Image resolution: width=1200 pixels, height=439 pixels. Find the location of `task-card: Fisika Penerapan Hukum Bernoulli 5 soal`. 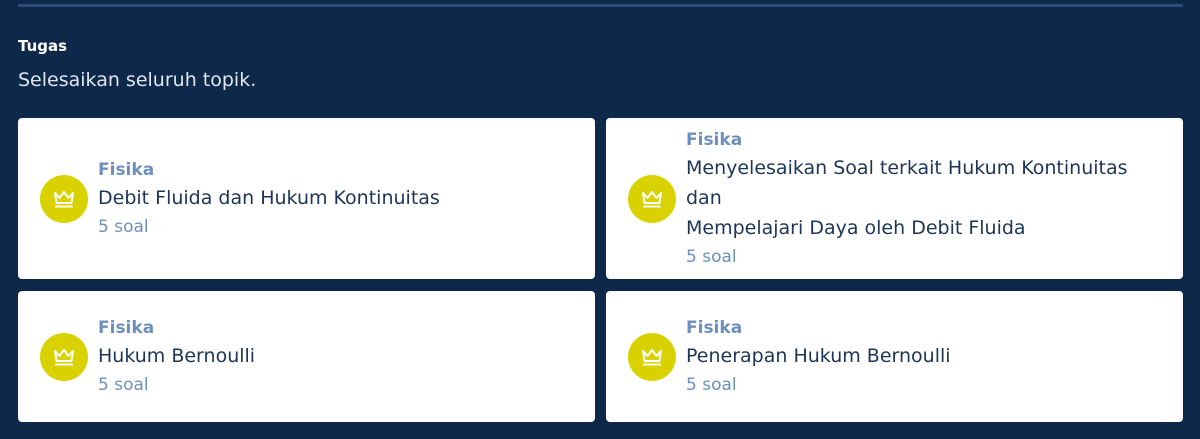

task-card: Fisika Penerapan Hukum Bernoulli 5 soal is located at coordinates (894, 356).